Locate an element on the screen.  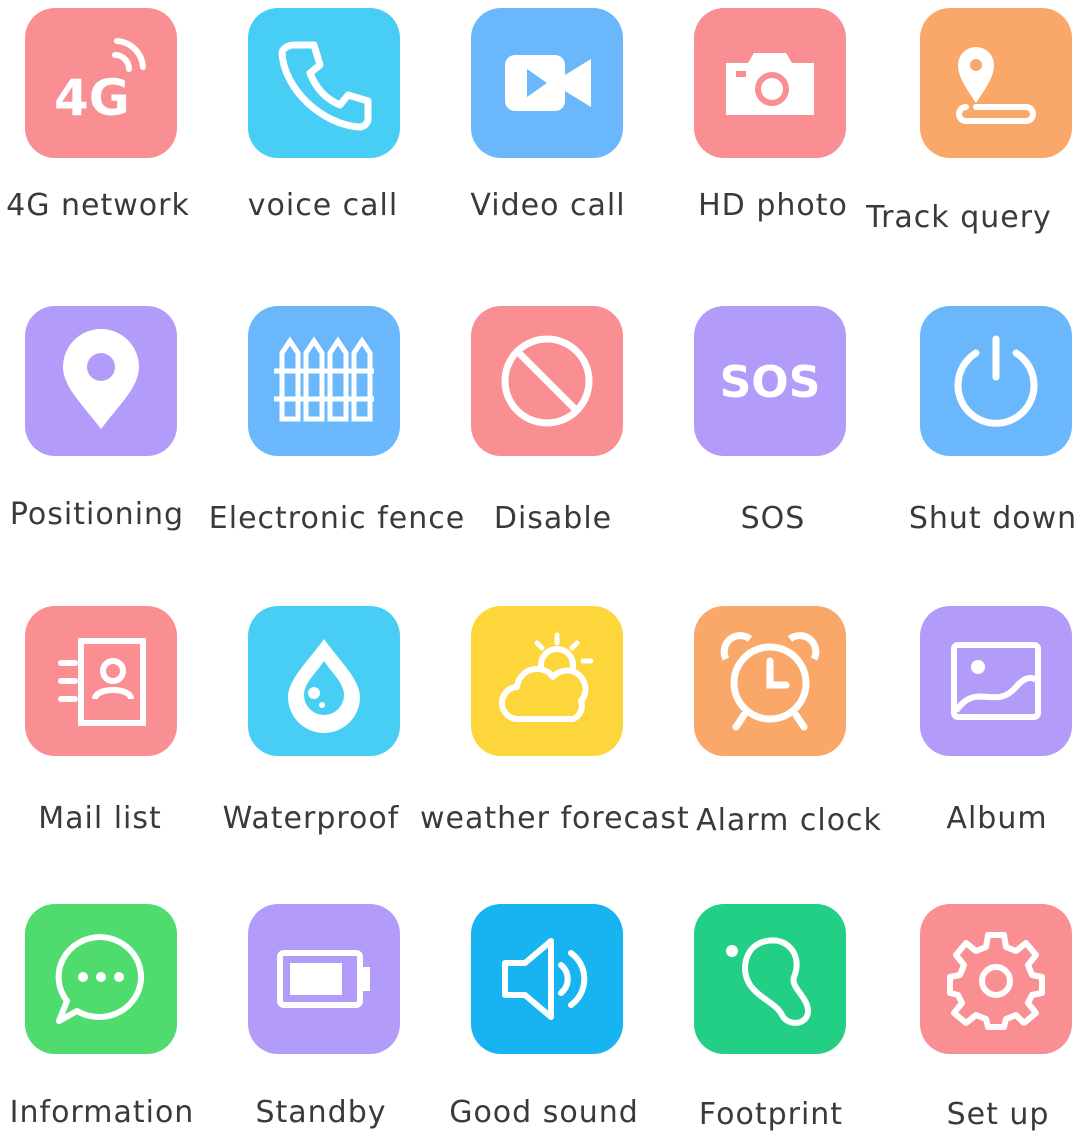
svg-text: 4G is located at coordinates (92, 98).